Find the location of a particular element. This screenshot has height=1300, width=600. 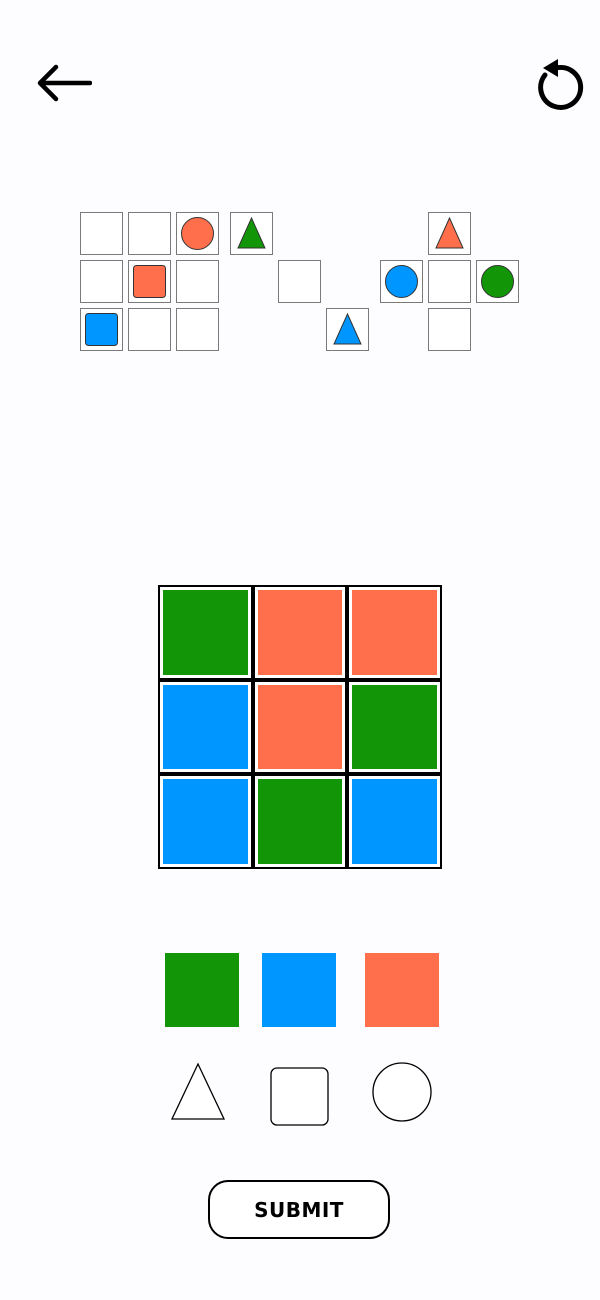

orange-circle-icon is located at coordinates (197, 233).